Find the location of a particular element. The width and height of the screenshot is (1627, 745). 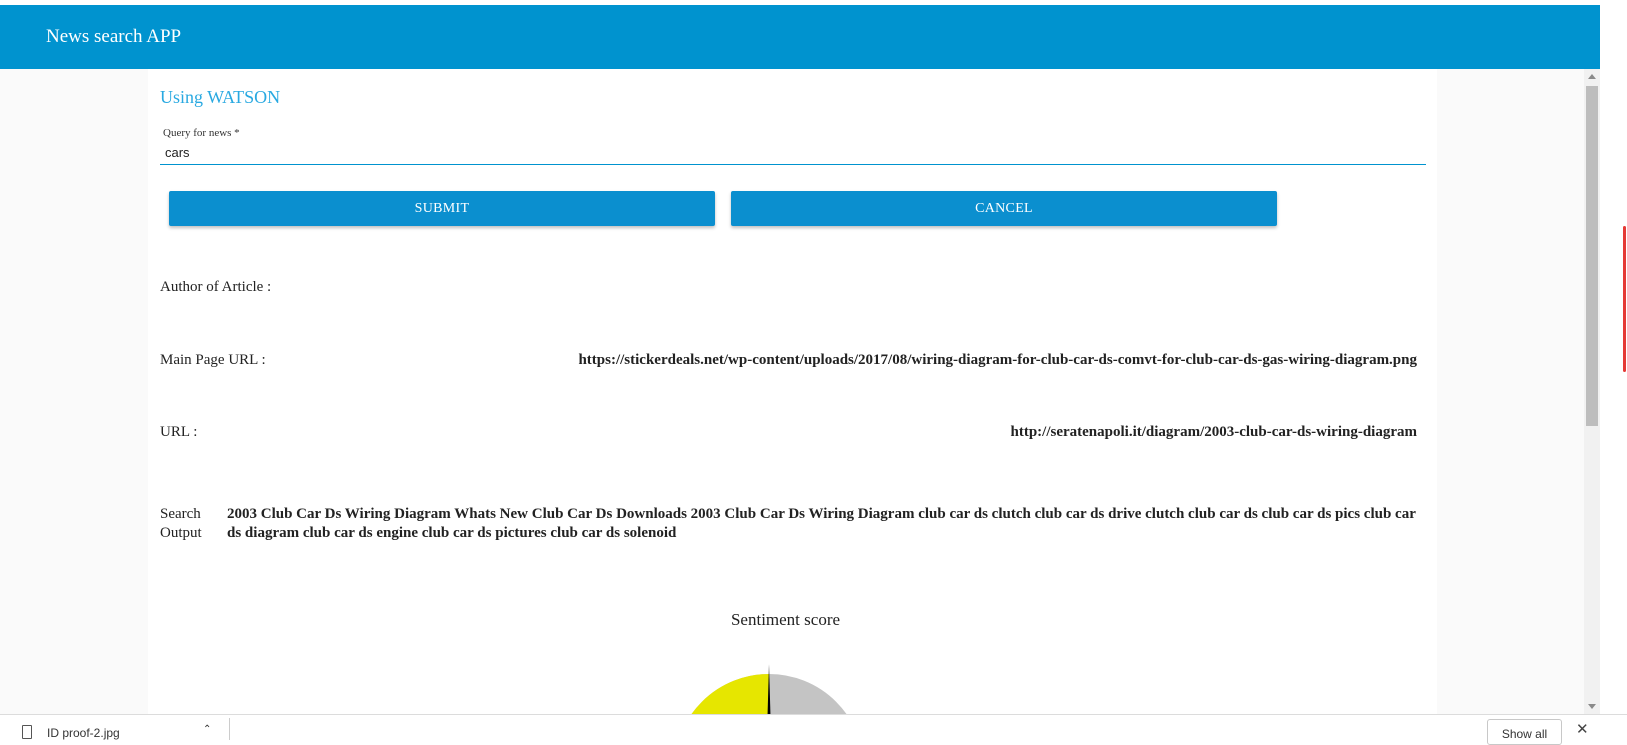

downloads-bar: ID proof-2.jpg ⌃ Show all ✕ is located at coordinates (813, 729).